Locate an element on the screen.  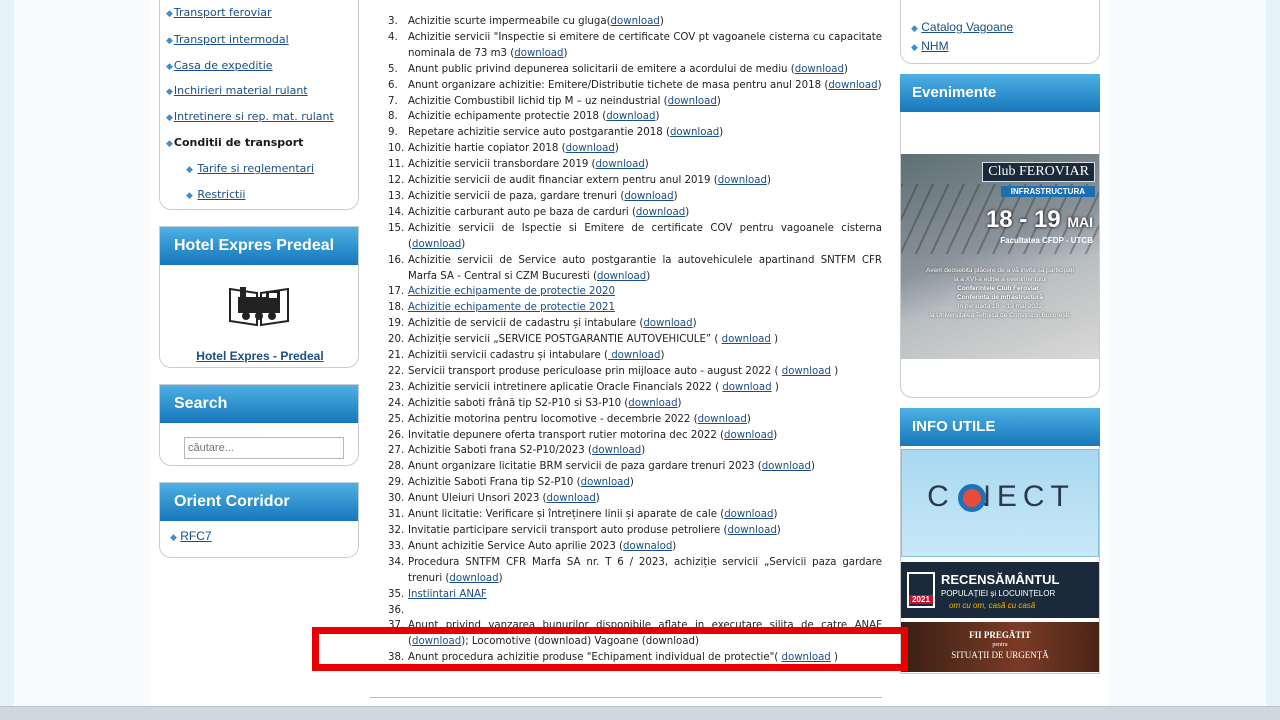
list-item-number: 29. is located at coordinates (396, 483).